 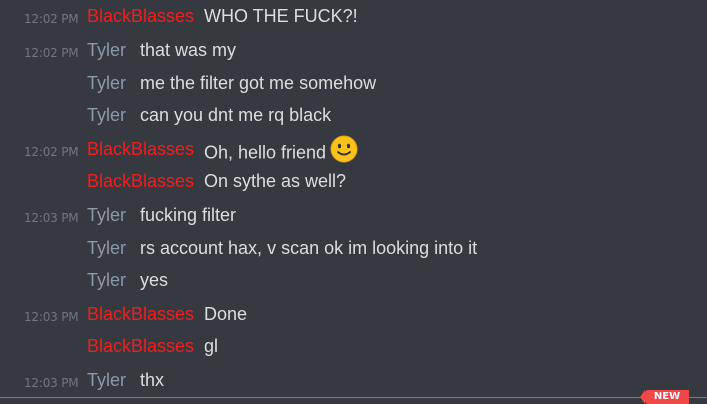 I want to click on message-text: gl, so click(x=211, y=346).